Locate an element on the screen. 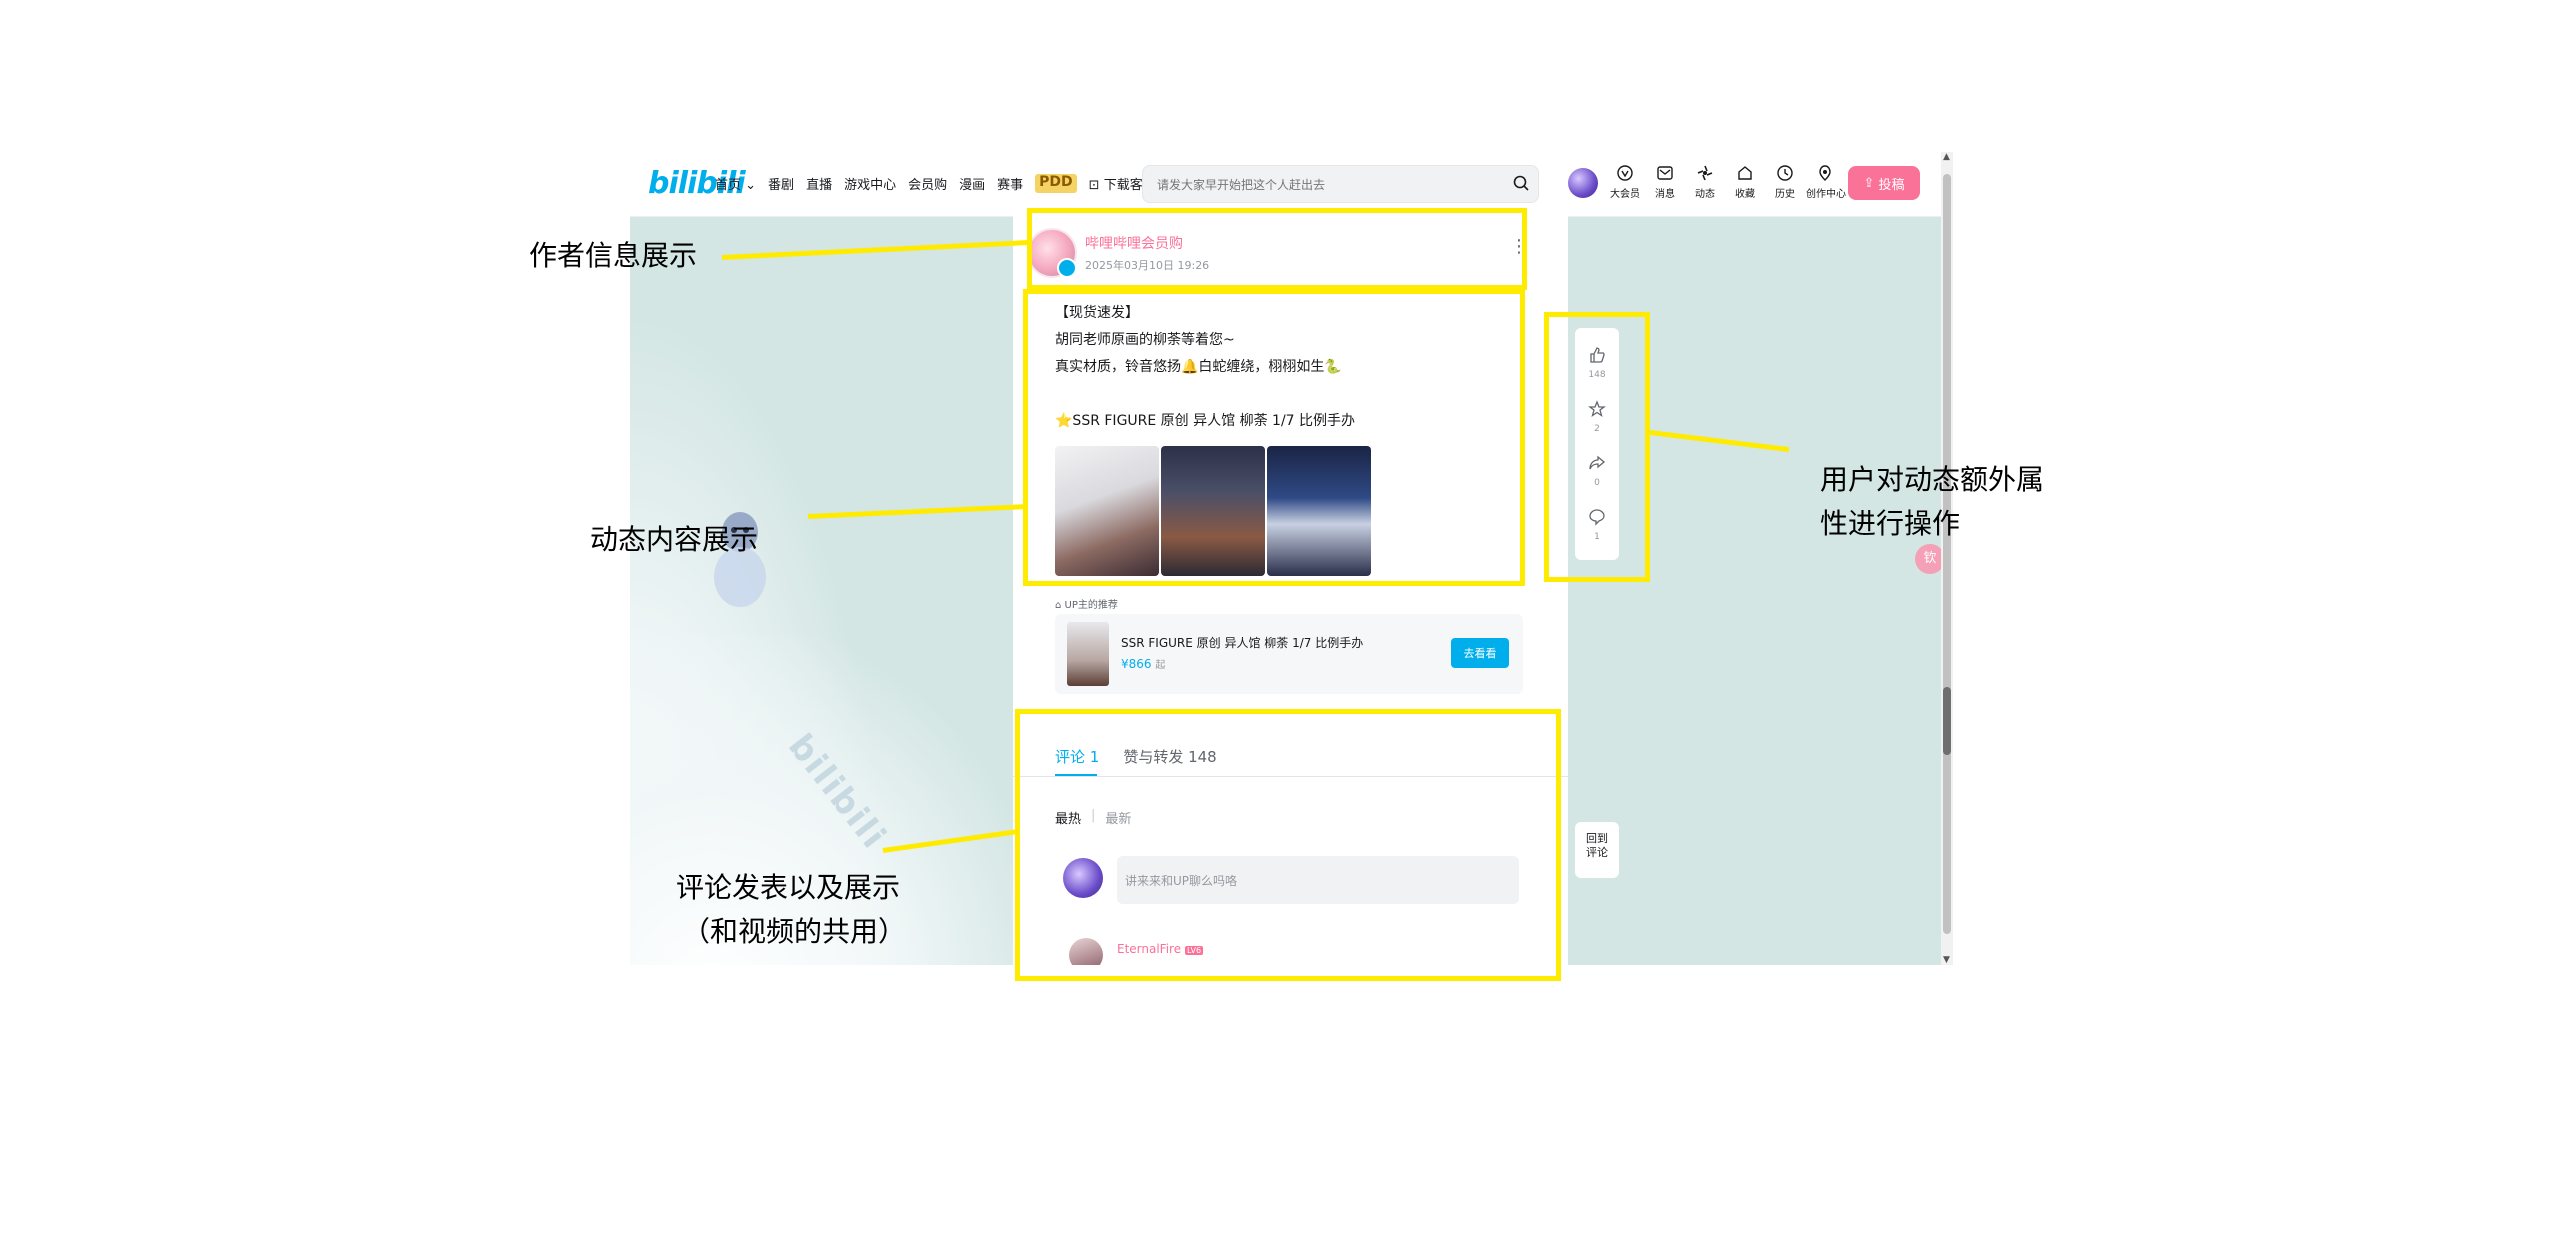  annotation-comments-line1: 评论发表以及展示 is located at coordinates (788, 887).